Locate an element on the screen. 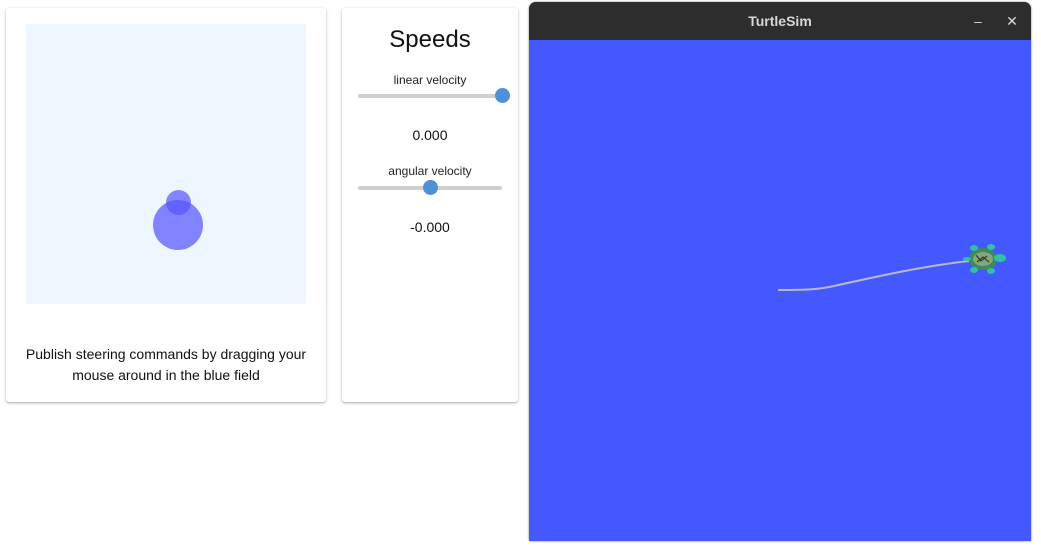 The height and width of the screenshot is (553, 1041). turtle-icon is located at coordinates (984, 259).